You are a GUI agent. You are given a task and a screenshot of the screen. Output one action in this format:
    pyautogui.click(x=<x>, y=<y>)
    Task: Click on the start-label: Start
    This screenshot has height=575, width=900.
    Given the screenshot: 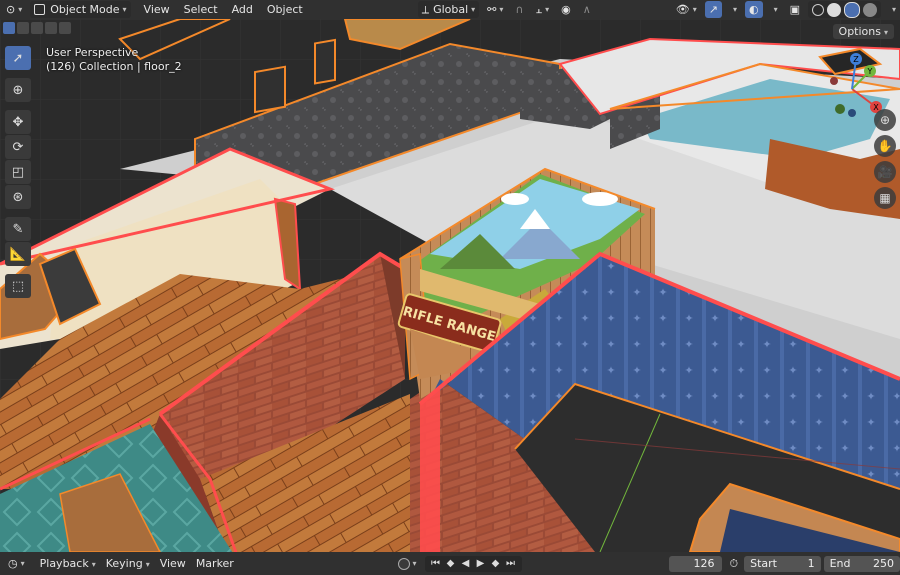 What is the action you would take?
    pyautogui.click(x=763, y=563)
    